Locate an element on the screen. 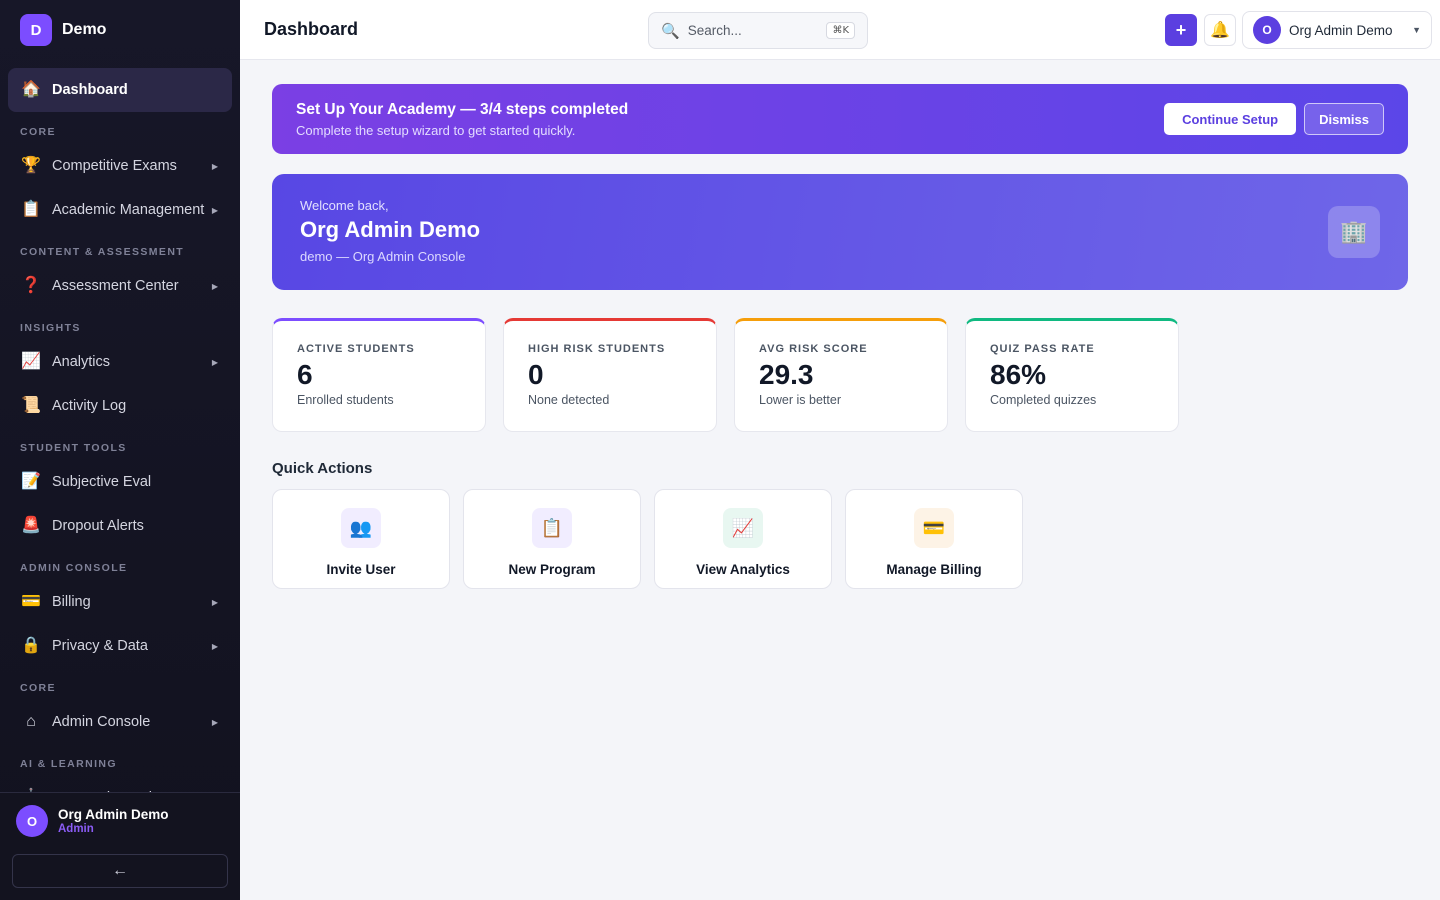 The width and height of the screenshot is (1440, 900). page-title: Dashboard is located at coordinates (311, 29).